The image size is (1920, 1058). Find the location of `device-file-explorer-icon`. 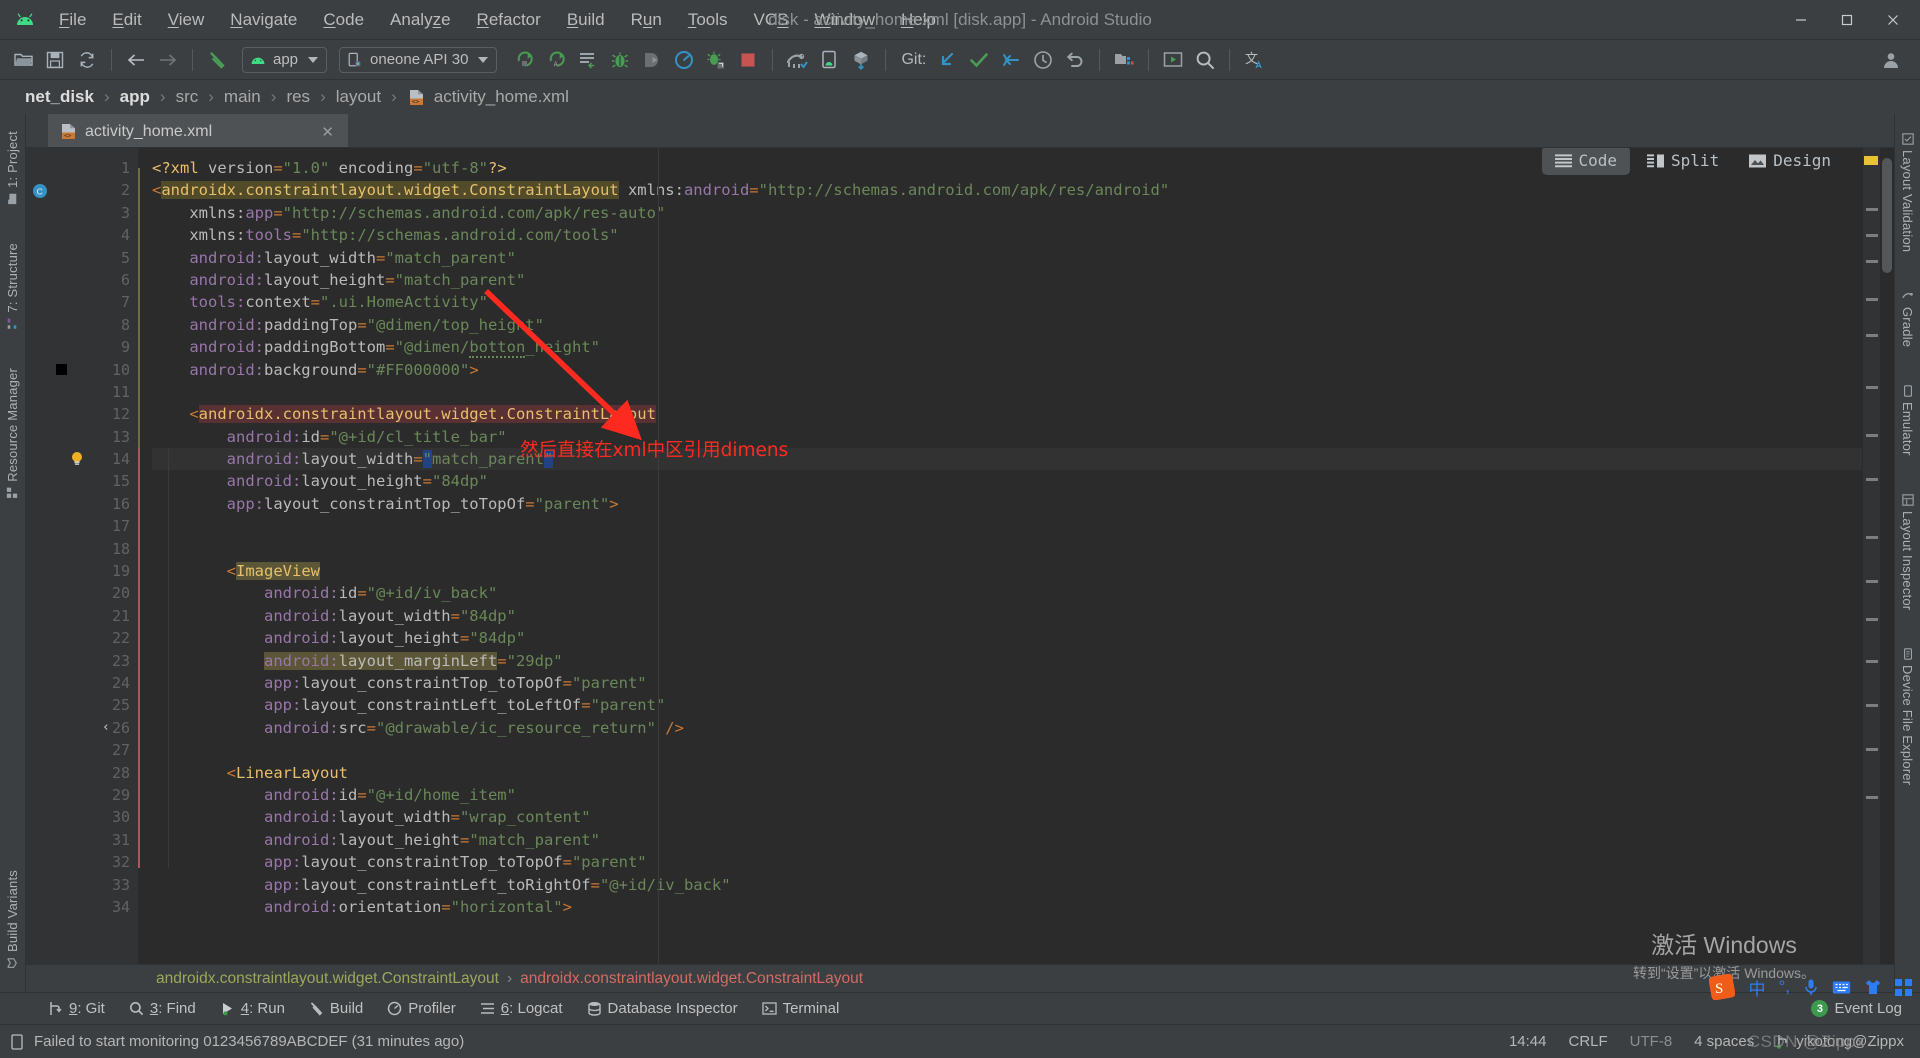

device-file-explorer-icon is located at coordinates (1907, 654).